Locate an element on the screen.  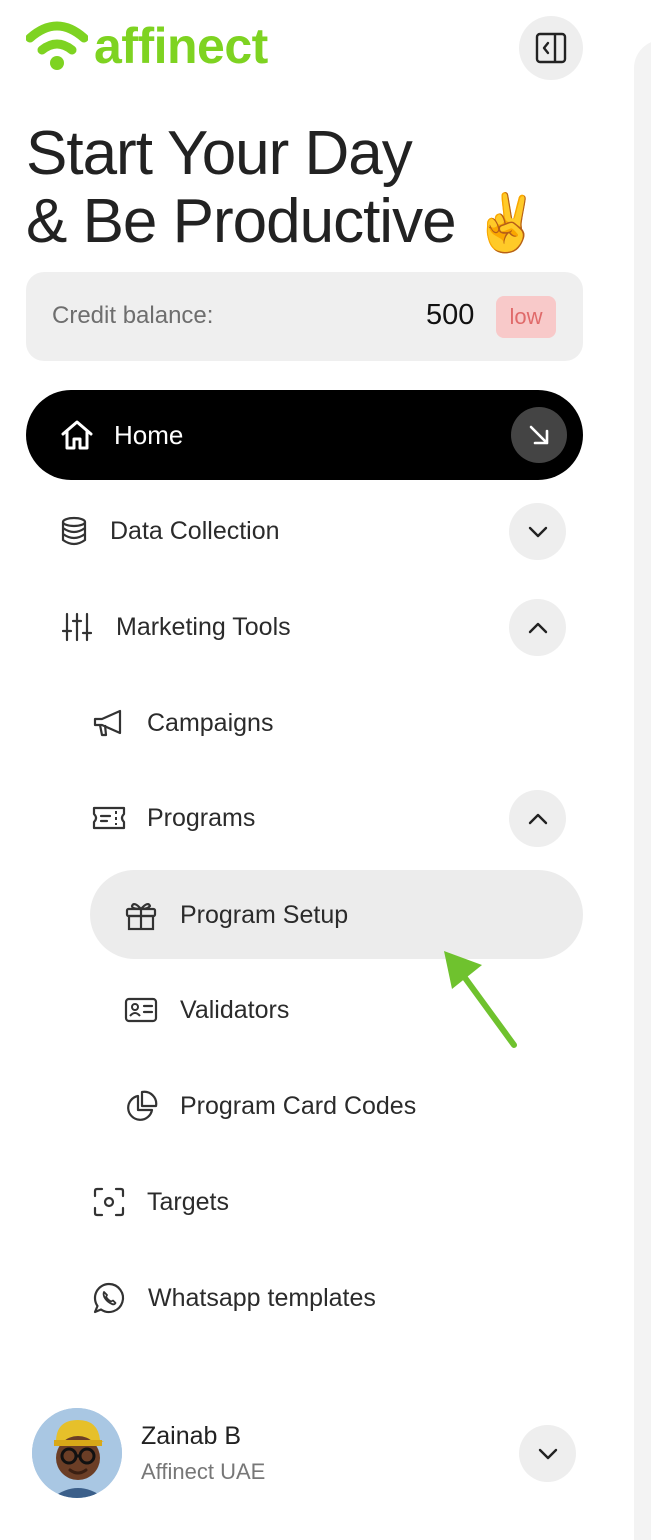
id-card-icon is located at coordinates (141, 1010).